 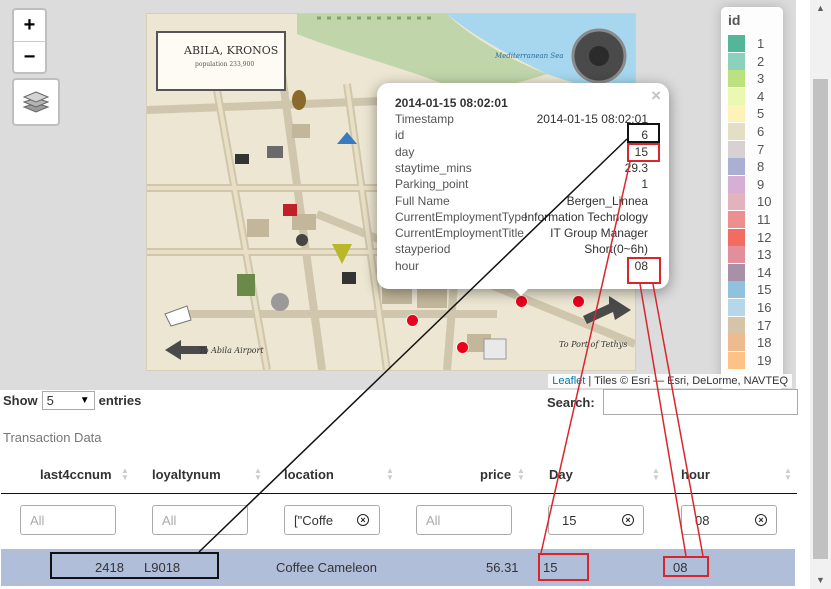 What do you see at coordinates (585, 357) in the screenshot?
I see `annotation-line-day` at bounding box center [585, 357].